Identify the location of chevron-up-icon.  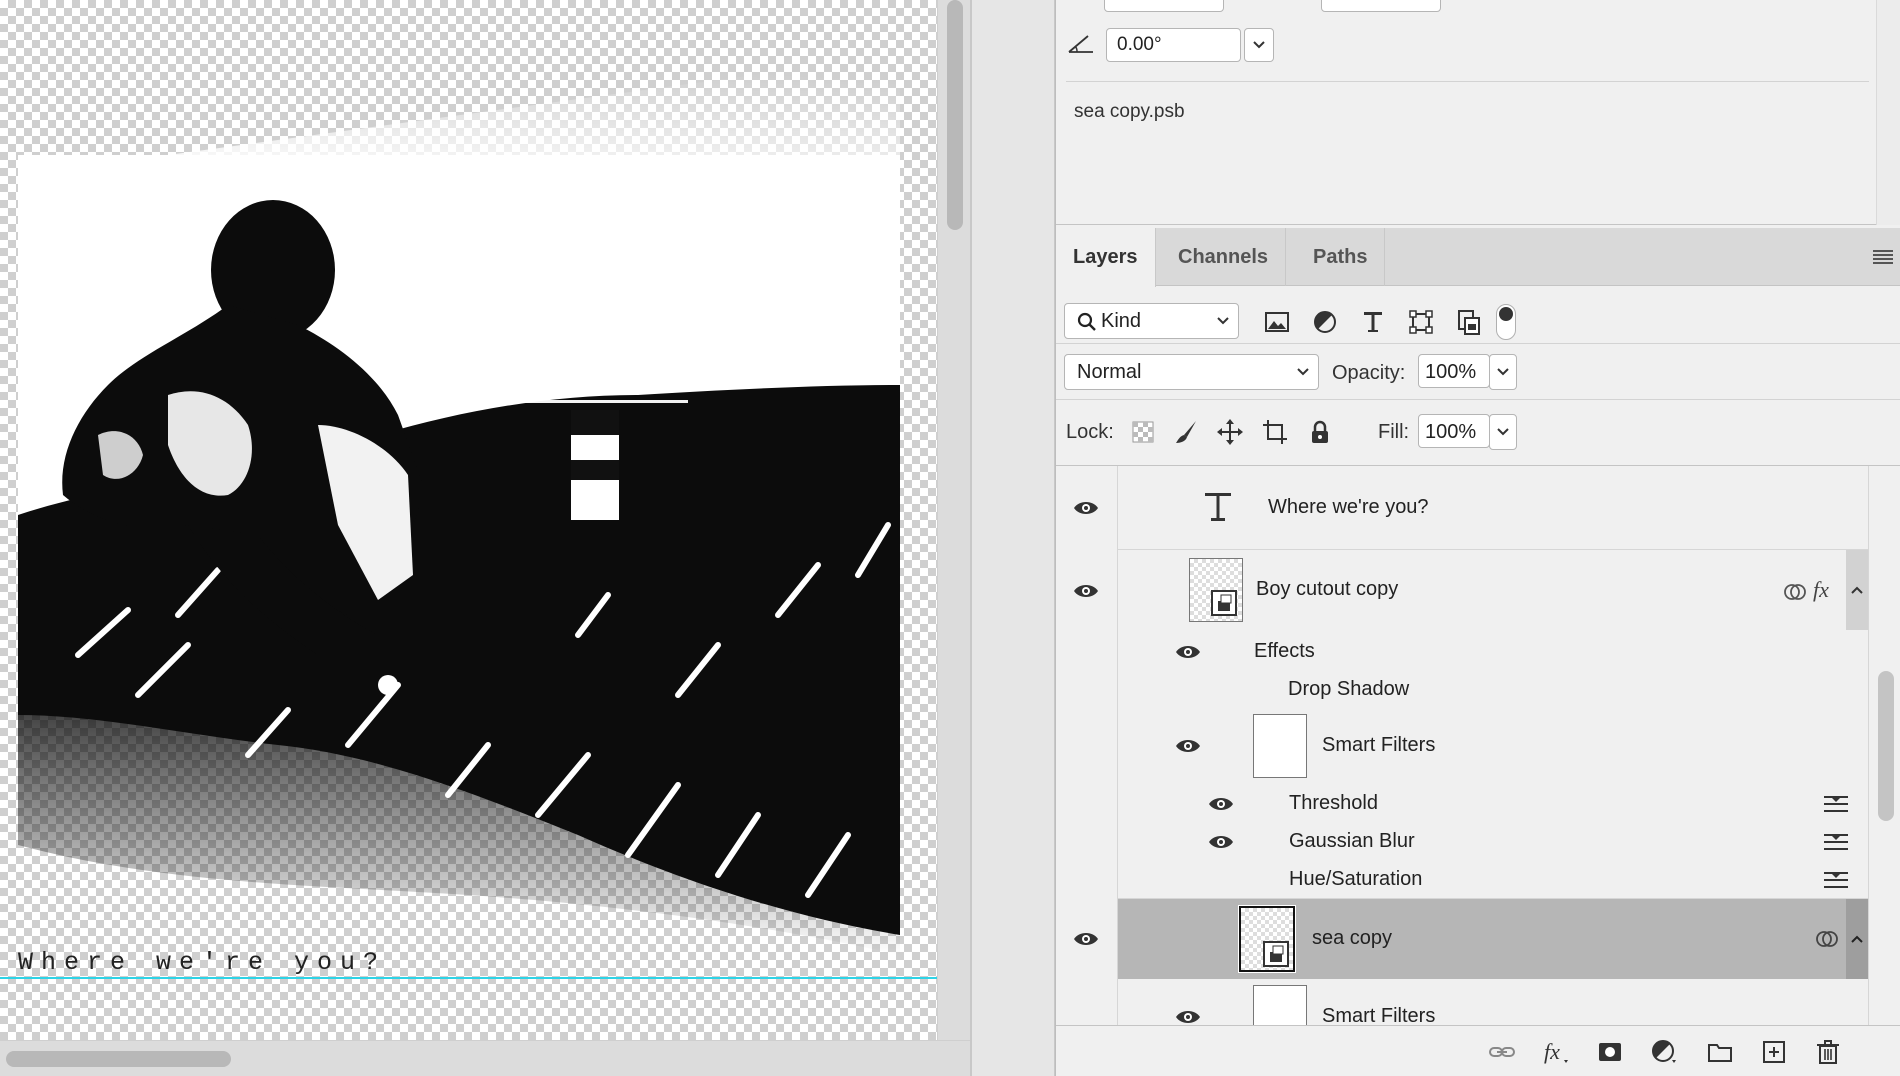
(1857, 590).